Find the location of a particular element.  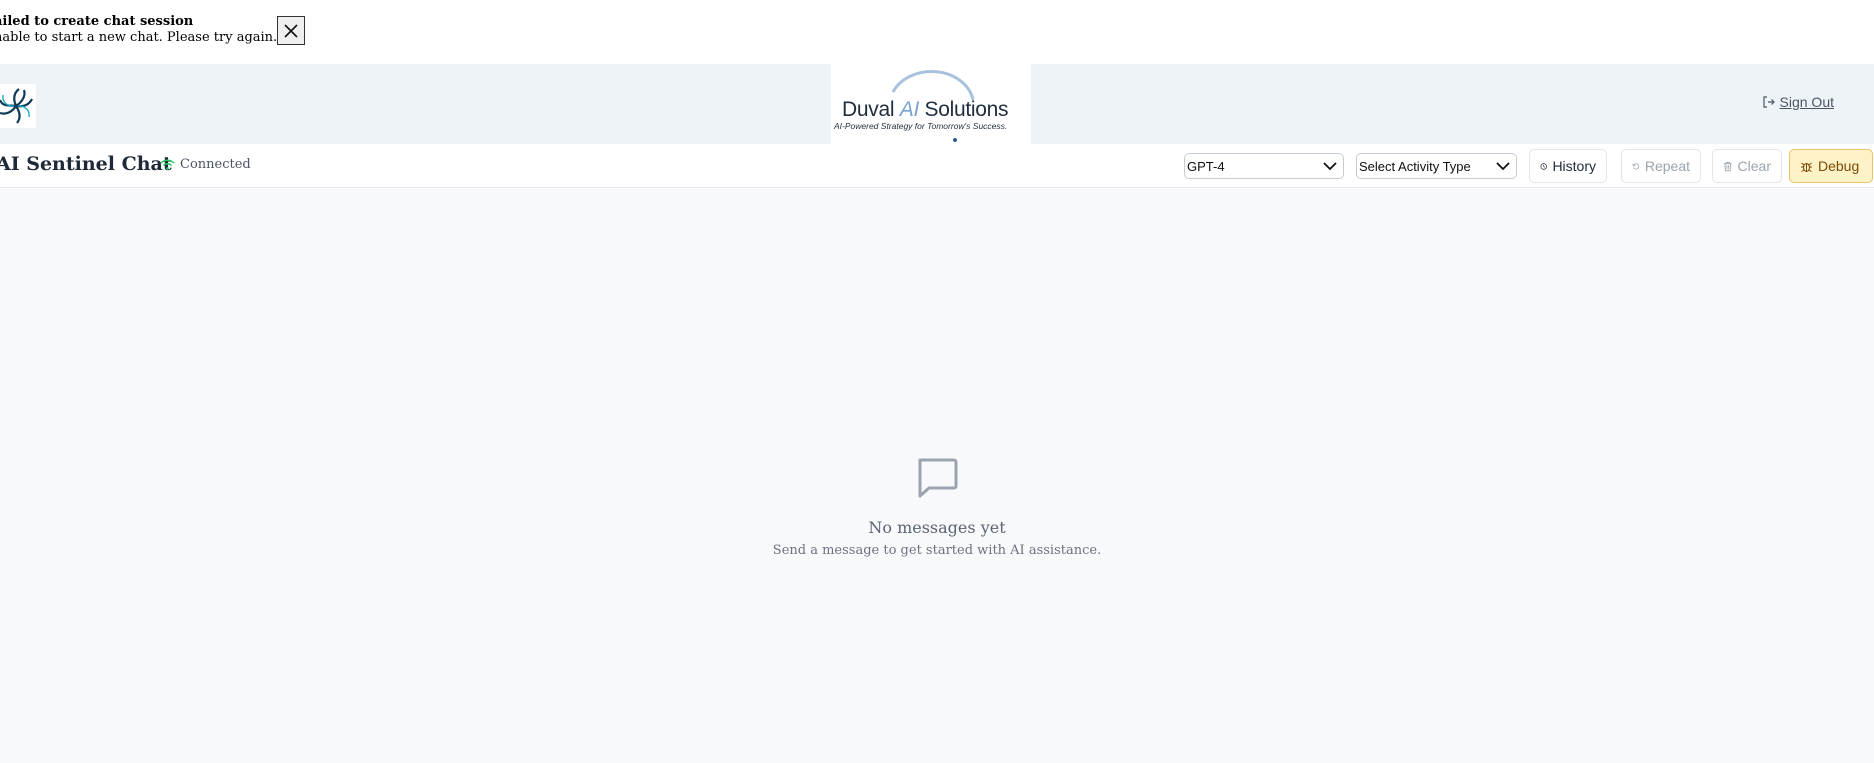

repeat-icon is located at coordinates (1636, 166).